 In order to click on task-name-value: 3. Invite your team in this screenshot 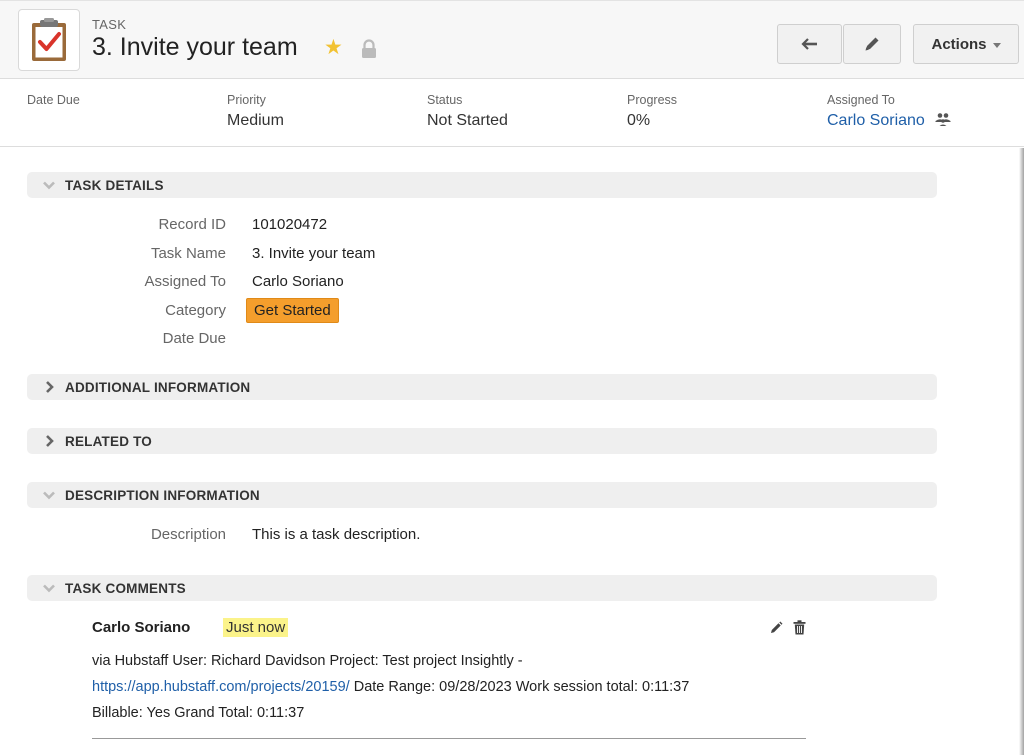, I will do `click(314, 253)`.